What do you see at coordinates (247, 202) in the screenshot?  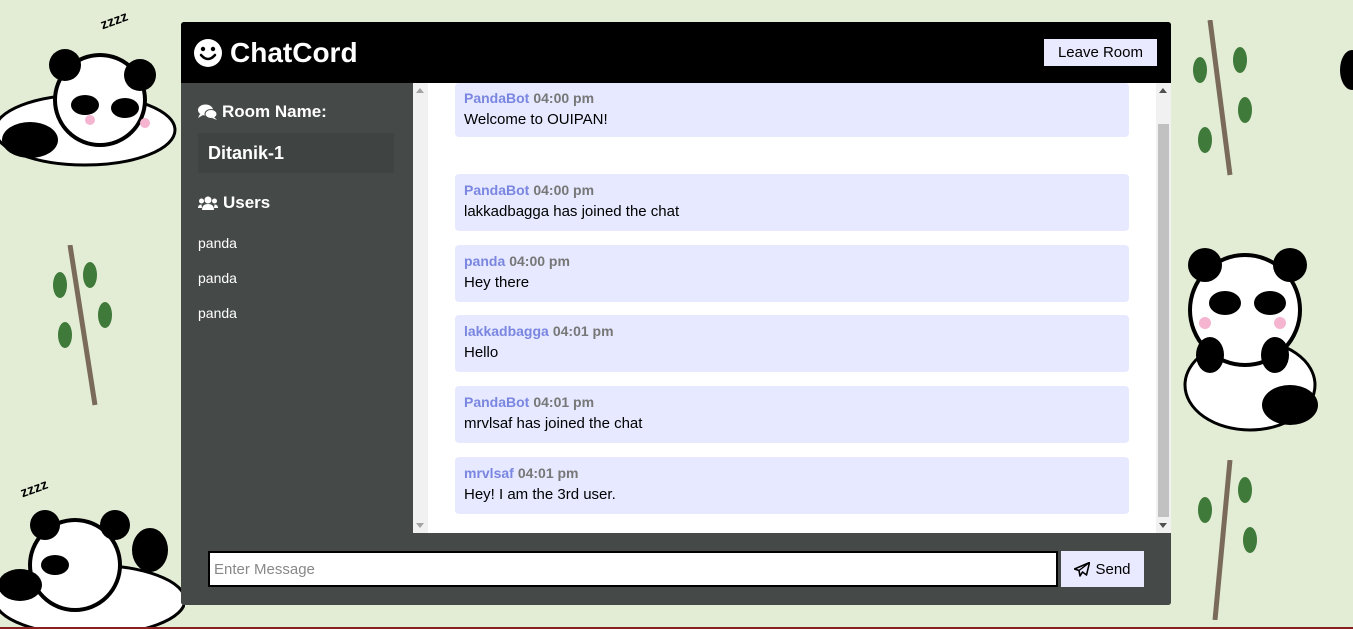 I see `users-label: Users` at bounding box center [247, 202].